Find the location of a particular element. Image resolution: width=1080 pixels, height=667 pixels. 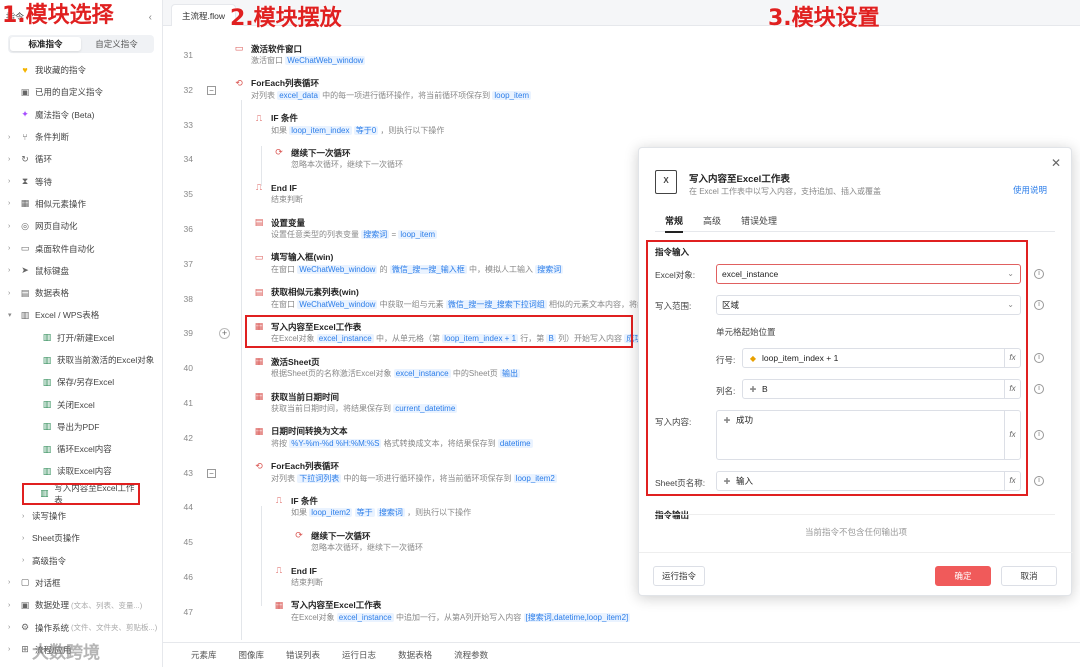

sidebar-item-8: › ▭ 桌面软件自动化 is located at coordinates (81, 248).